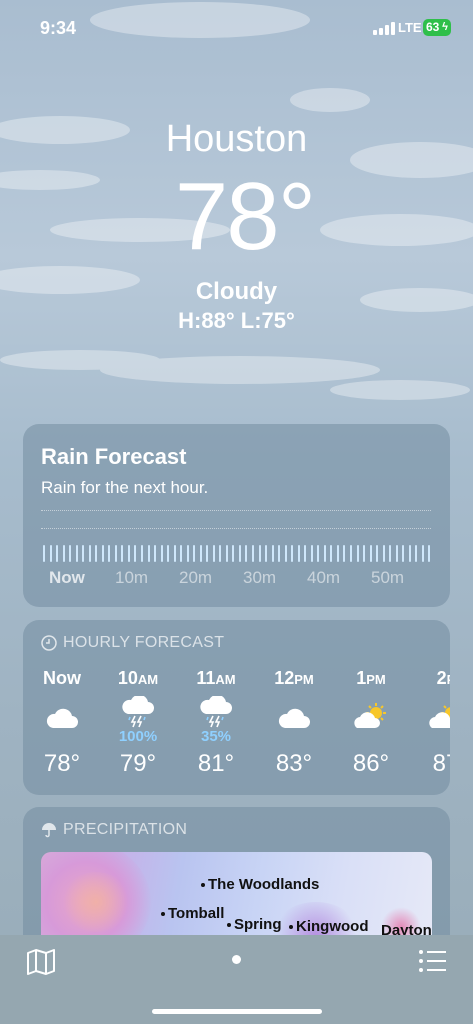 This screenshot has height=1024, width=473. I want to click on hour-label: 11, so click(206, 678).